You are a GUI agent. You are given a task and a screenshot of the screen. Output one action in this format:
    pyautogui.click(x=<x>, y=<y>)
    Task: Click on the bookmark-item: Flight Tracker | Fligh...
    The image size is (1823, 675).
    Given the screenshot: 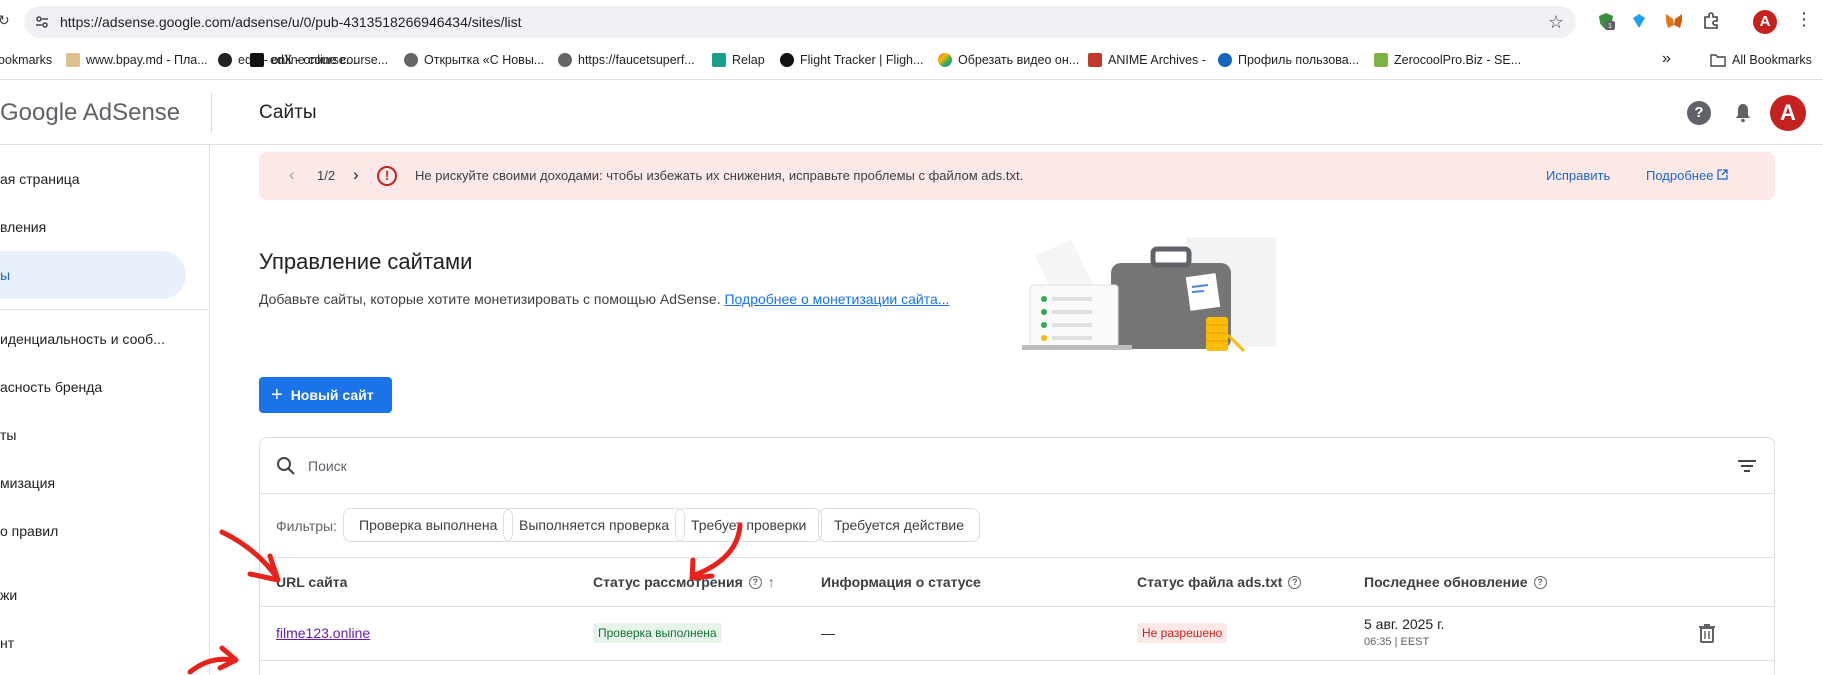 What is the action you would take?
    pyautogui.click(x=851, y=60)
    